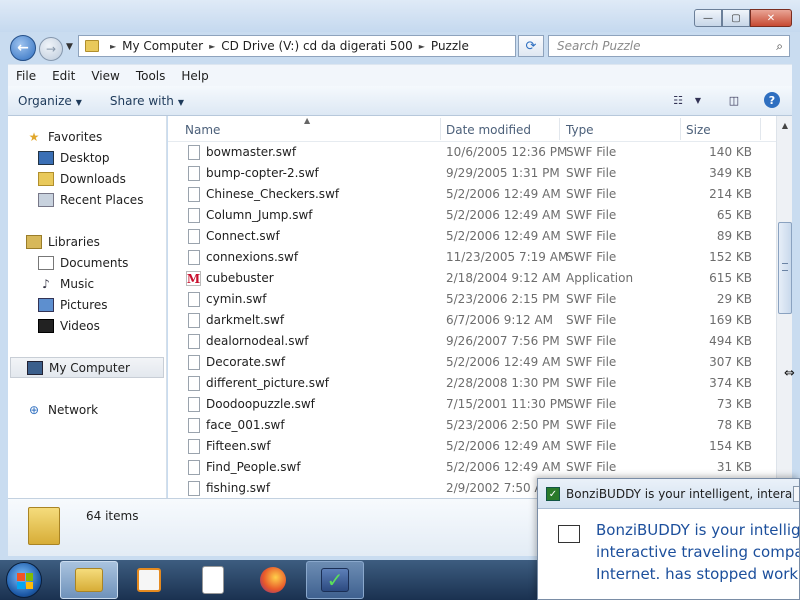 This screenshot has width=800, height=600. I want to click on media-player-icon, so click(149, 580).